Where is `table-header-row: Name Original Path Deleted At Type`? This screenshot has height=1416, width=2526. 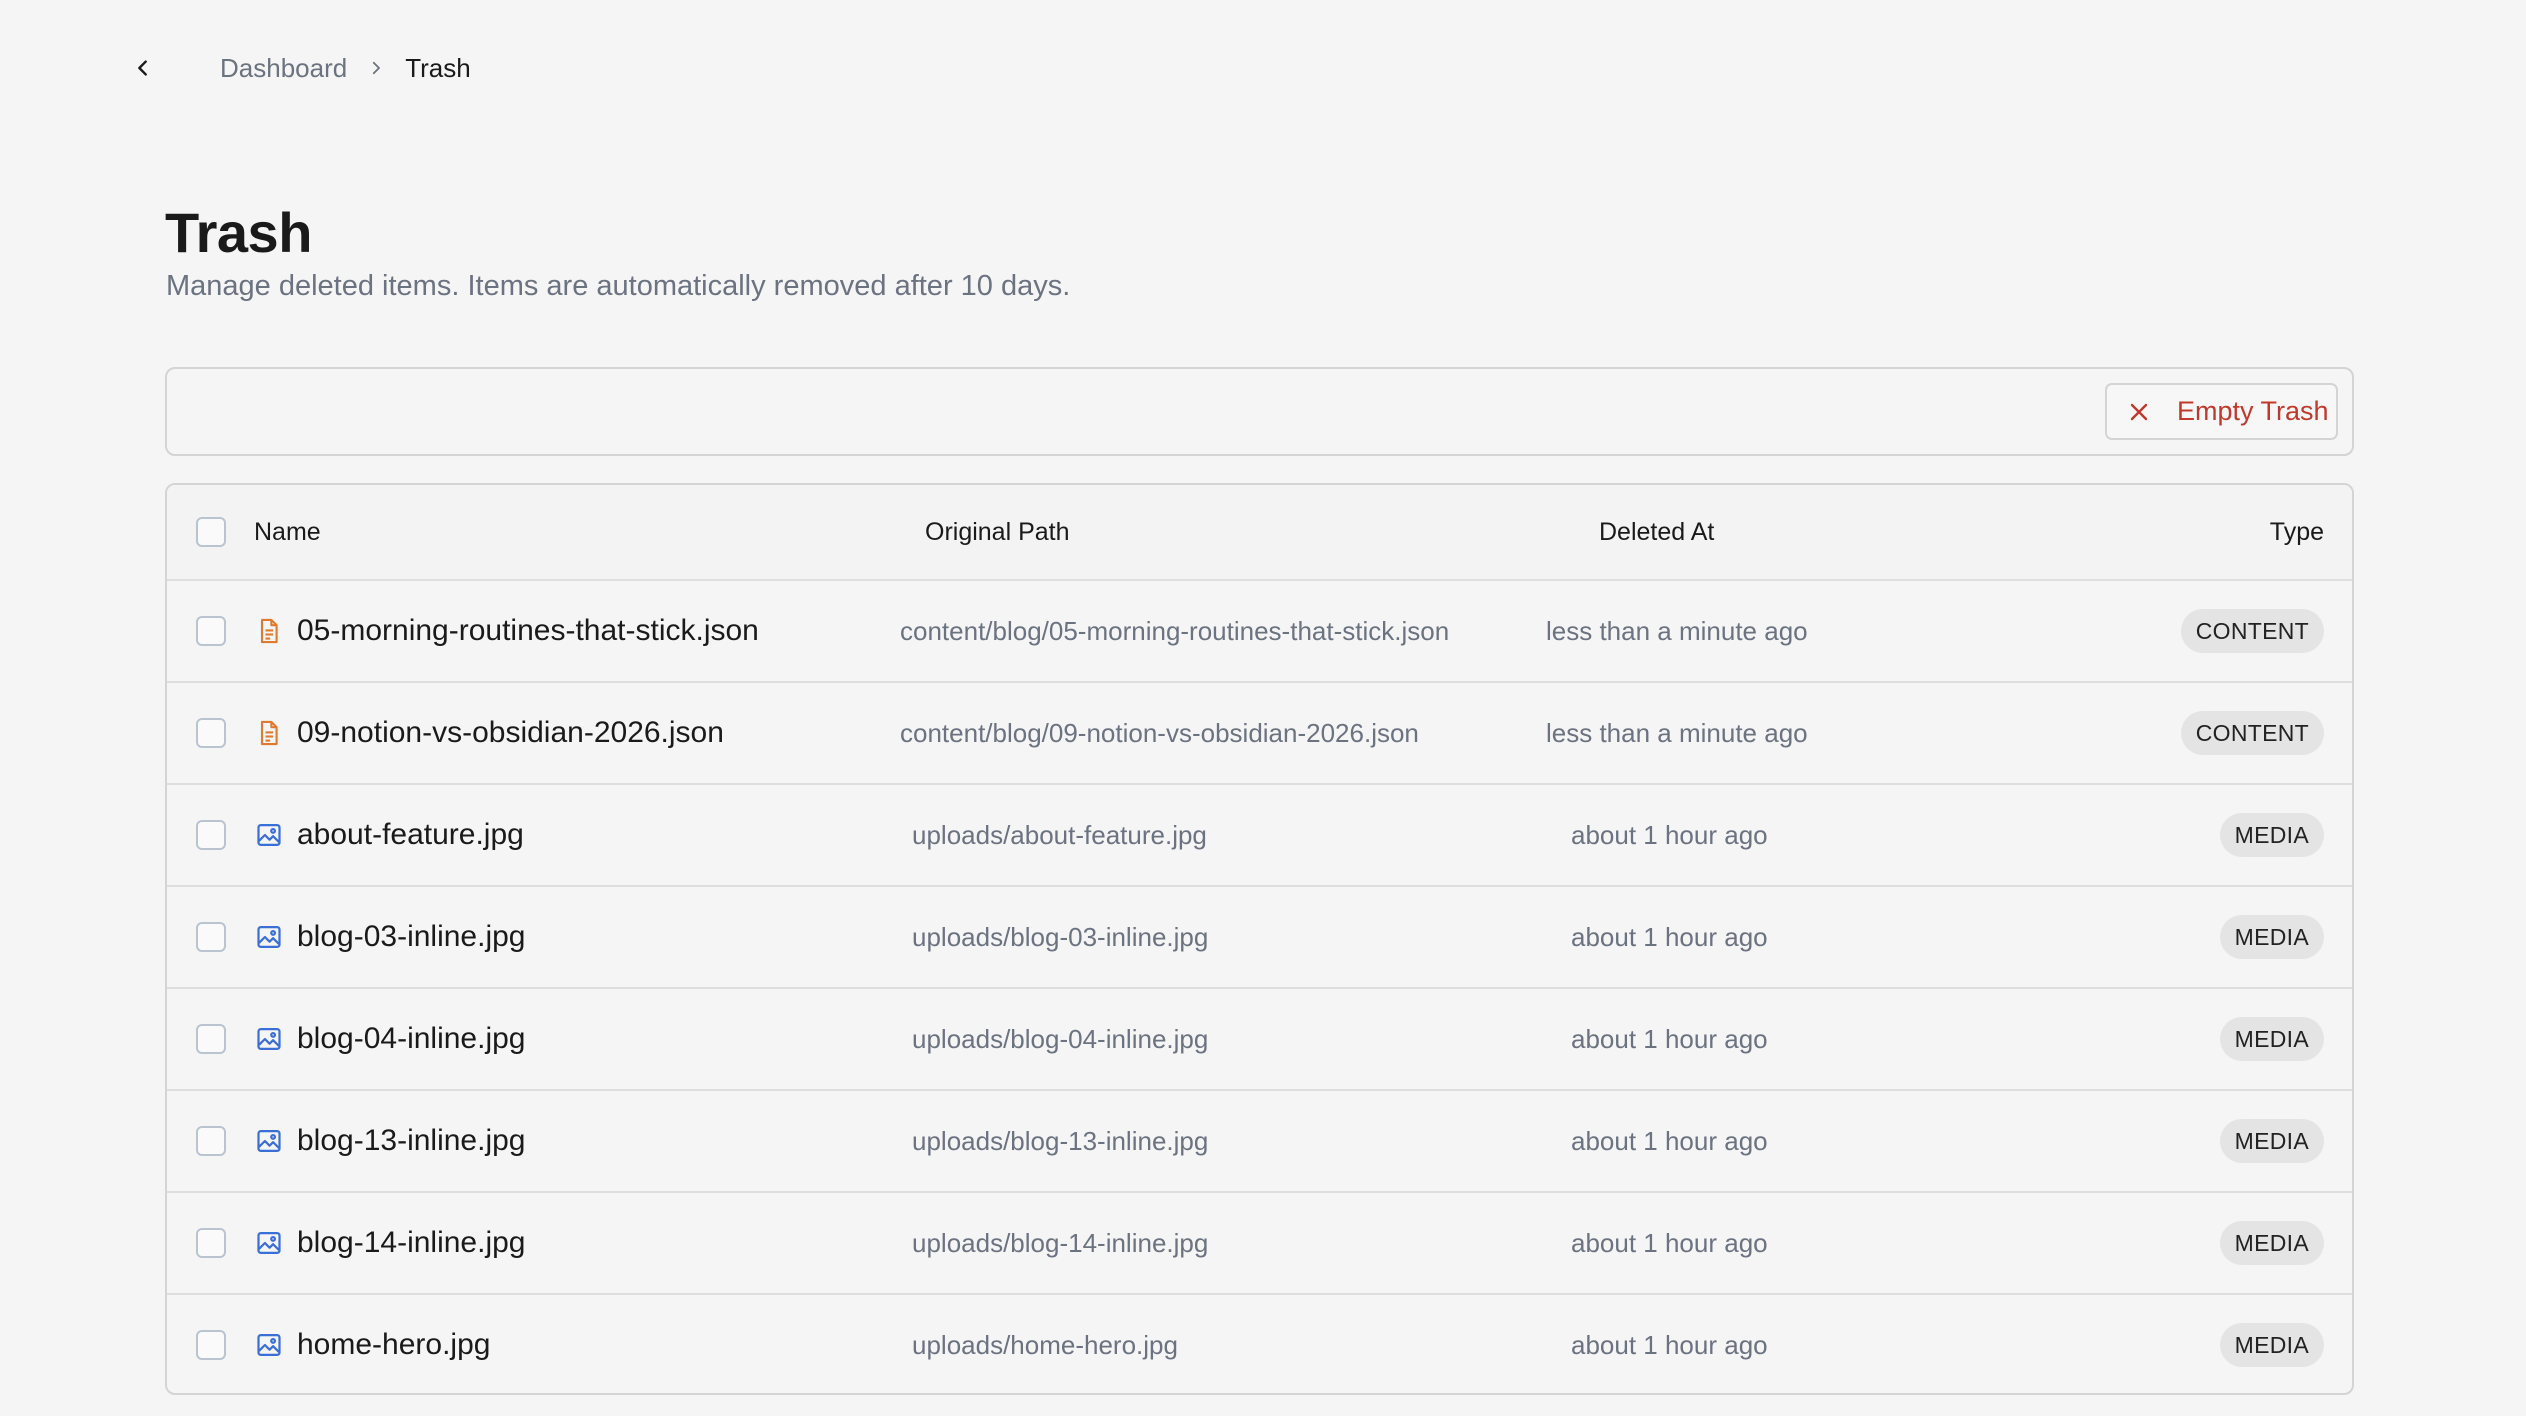
table-header-row: Name Original Path Deleted At Type is located at coordinates (1259, 532).